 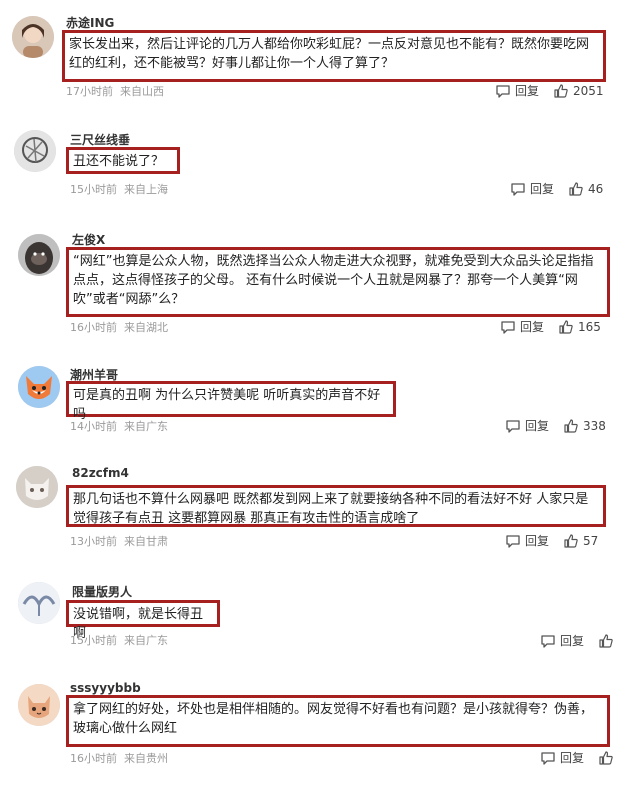 What do you see at coordinates (93, 541) in the screenshot?
I see `comment-time: 13小时前` at bounding box center [93, 541].